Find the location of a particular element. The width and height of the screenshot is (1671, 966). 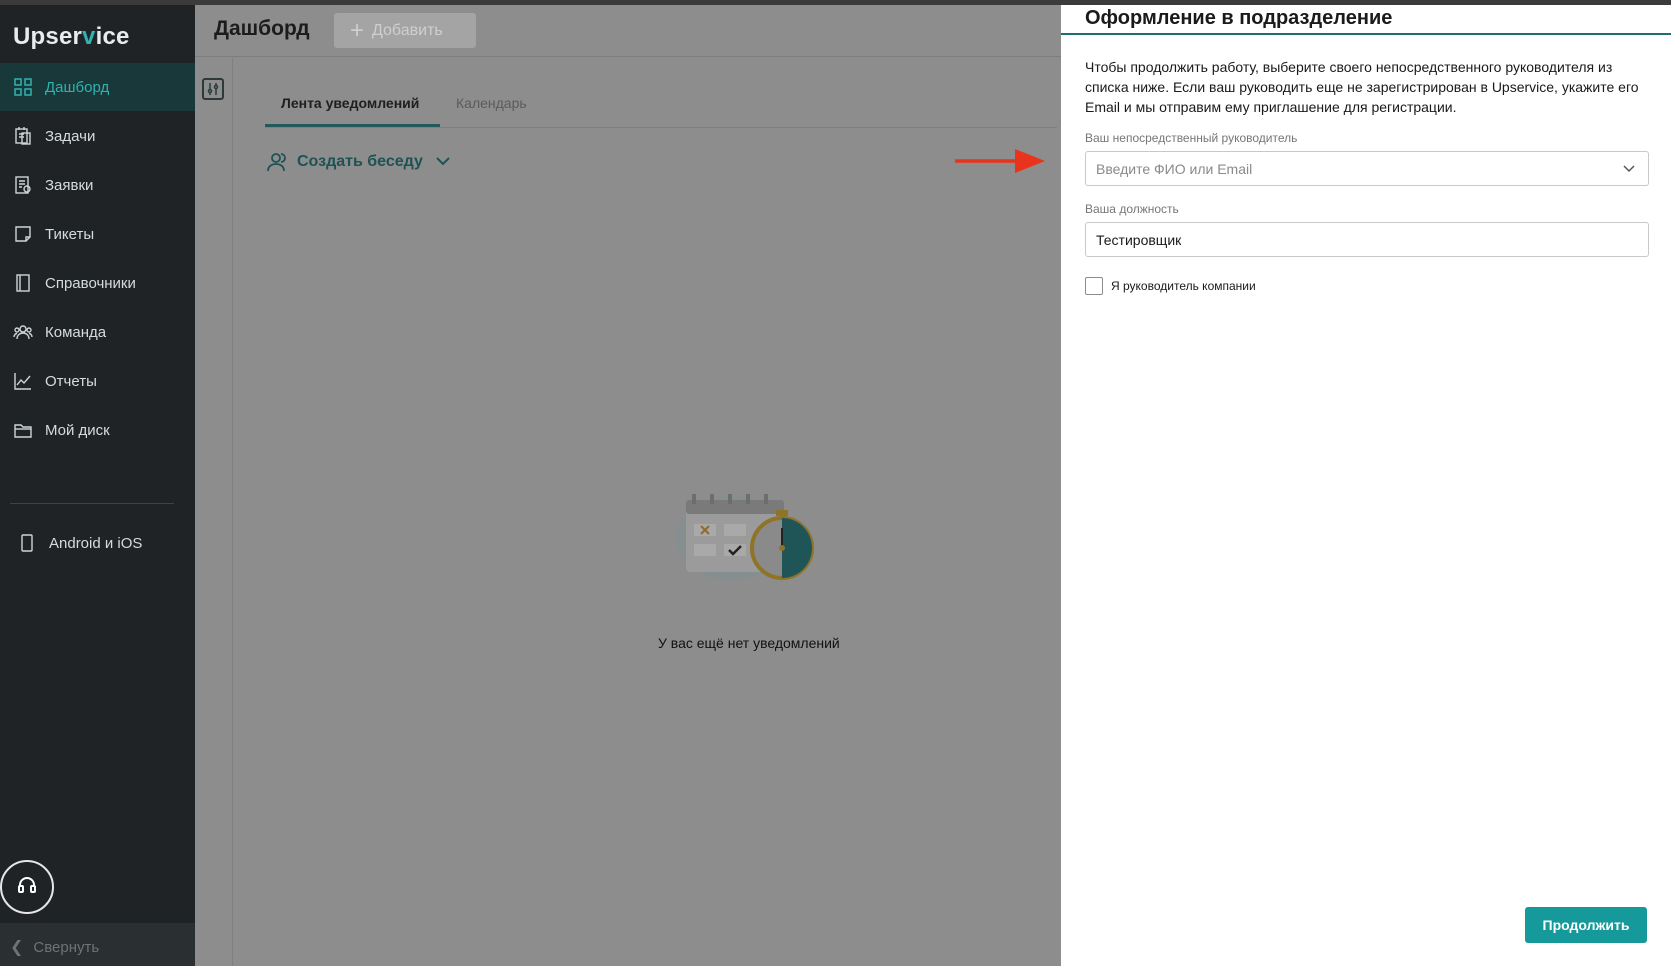

sidebar-item-reports: Отчеты is located at coordinates (97, 381).